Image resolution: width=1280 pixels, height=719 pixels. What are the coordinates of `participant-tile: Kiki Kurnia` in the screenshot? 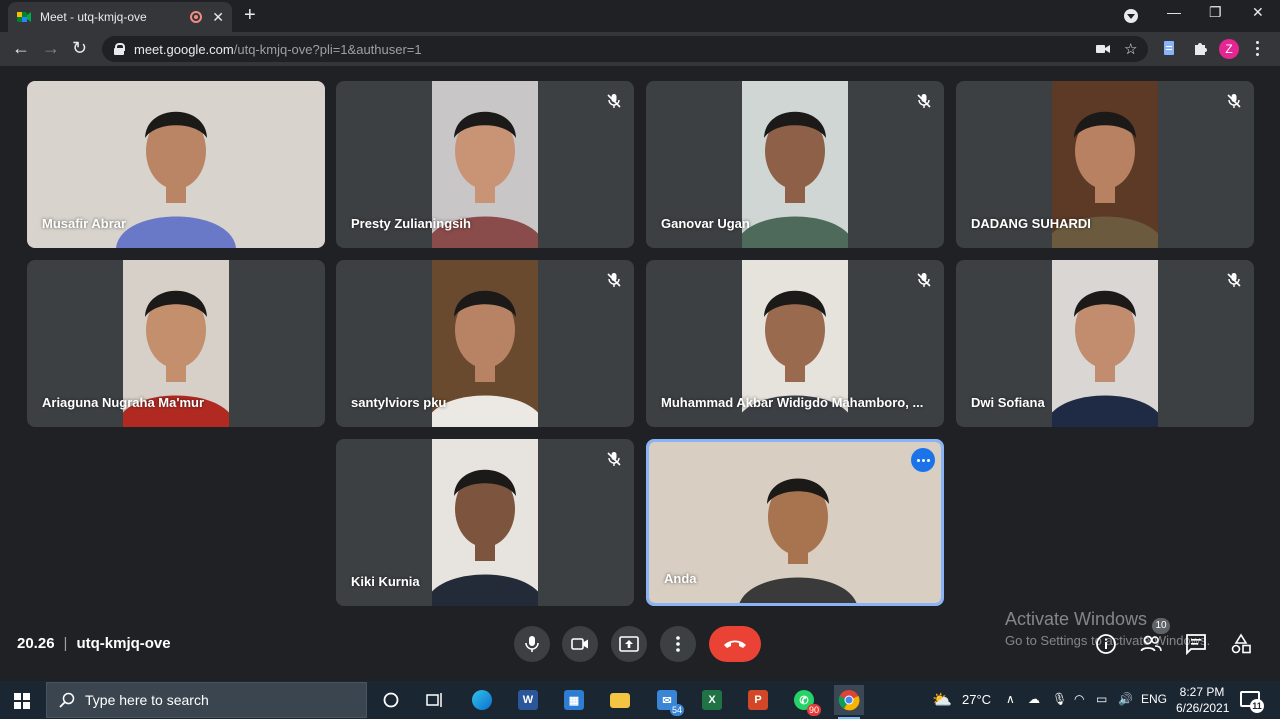 It's located at (485, 522).